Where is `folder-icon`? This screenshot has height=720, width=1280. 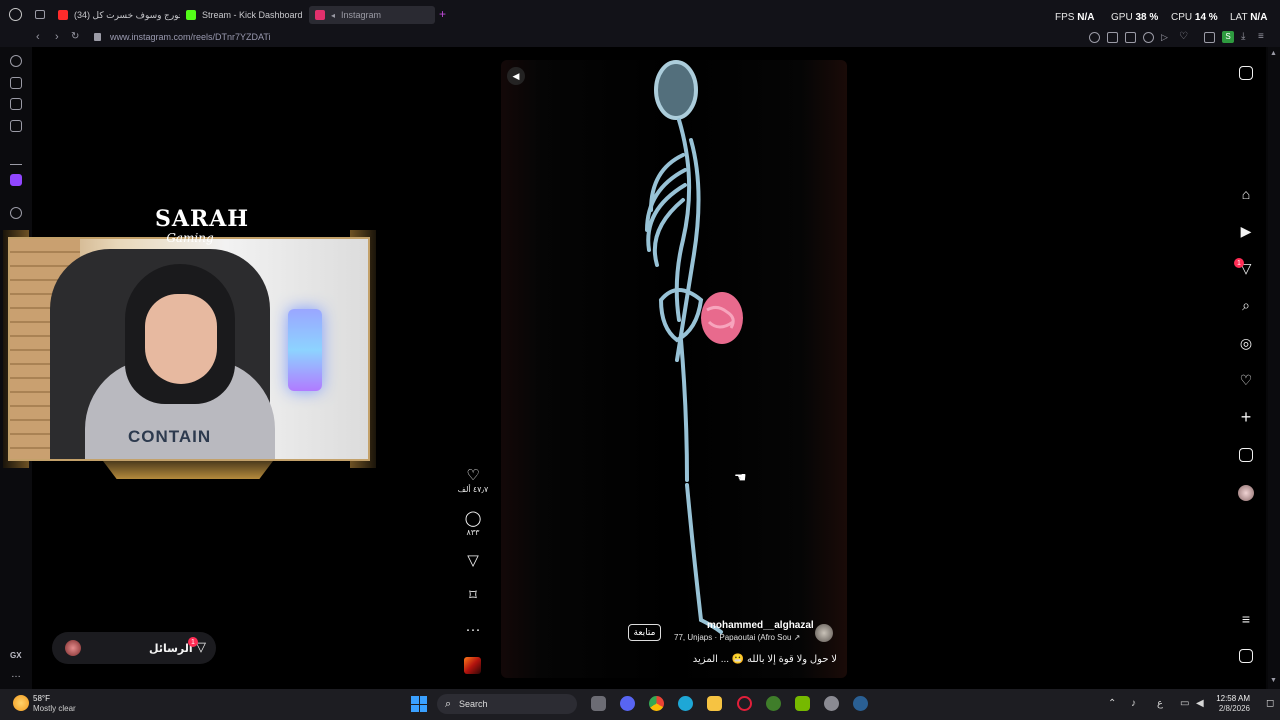 folder-icon is located at coordinates (714, 703).